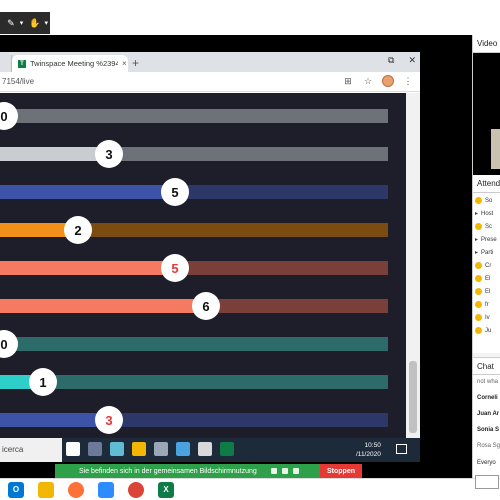  Describe the element at coordinates (76, 489) in the screenshot. I see `firefox-icon` at that location.